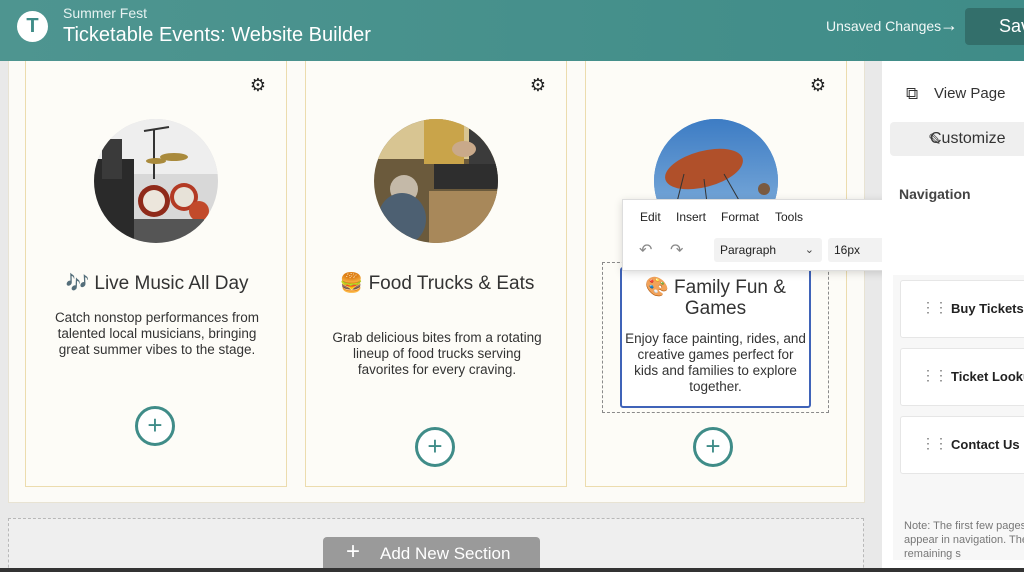 The image size is (1024, 572). I want to click on card-title-text: Family Fun & Games, so click(730, 298).